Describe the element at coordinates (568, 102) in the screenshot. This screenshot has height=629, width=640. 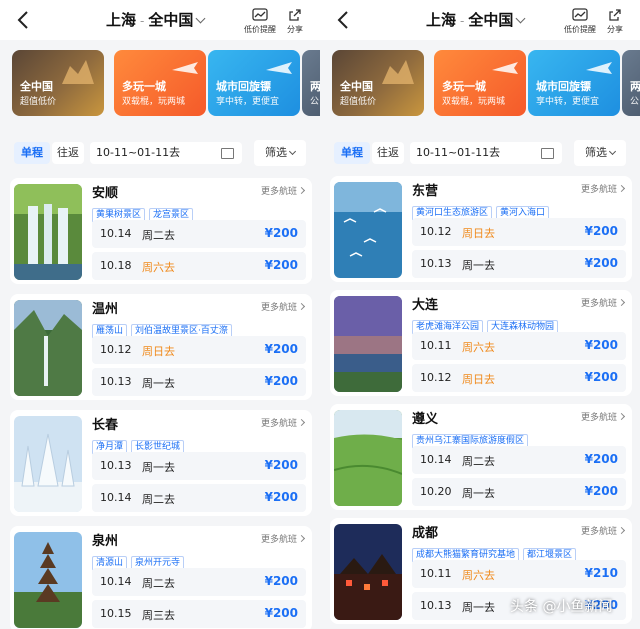
I see `category-subtitle: 享中转，更便宜` at that location.